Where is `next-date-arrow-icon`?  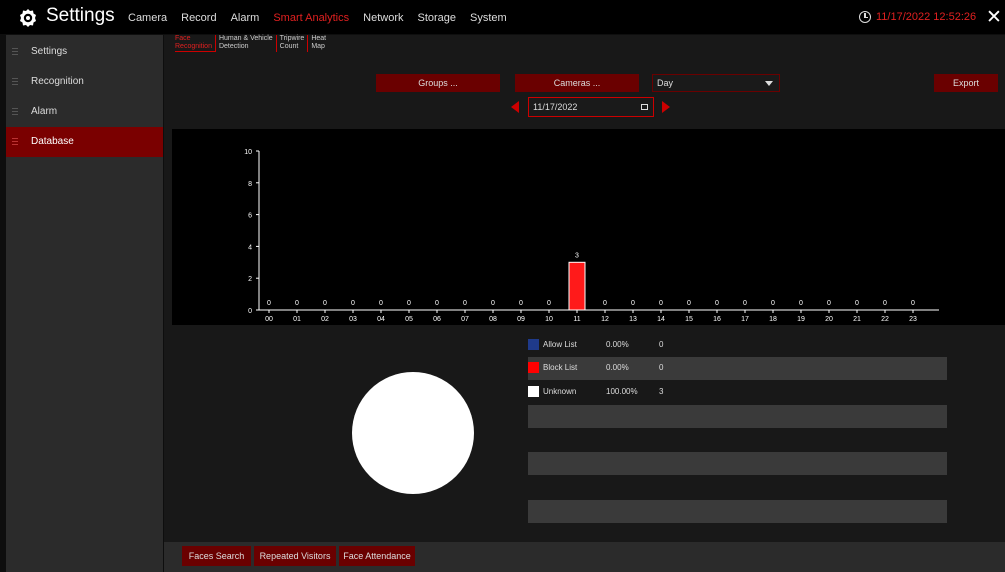 next-date-arrow-icon is located at coordinates (666, 107).